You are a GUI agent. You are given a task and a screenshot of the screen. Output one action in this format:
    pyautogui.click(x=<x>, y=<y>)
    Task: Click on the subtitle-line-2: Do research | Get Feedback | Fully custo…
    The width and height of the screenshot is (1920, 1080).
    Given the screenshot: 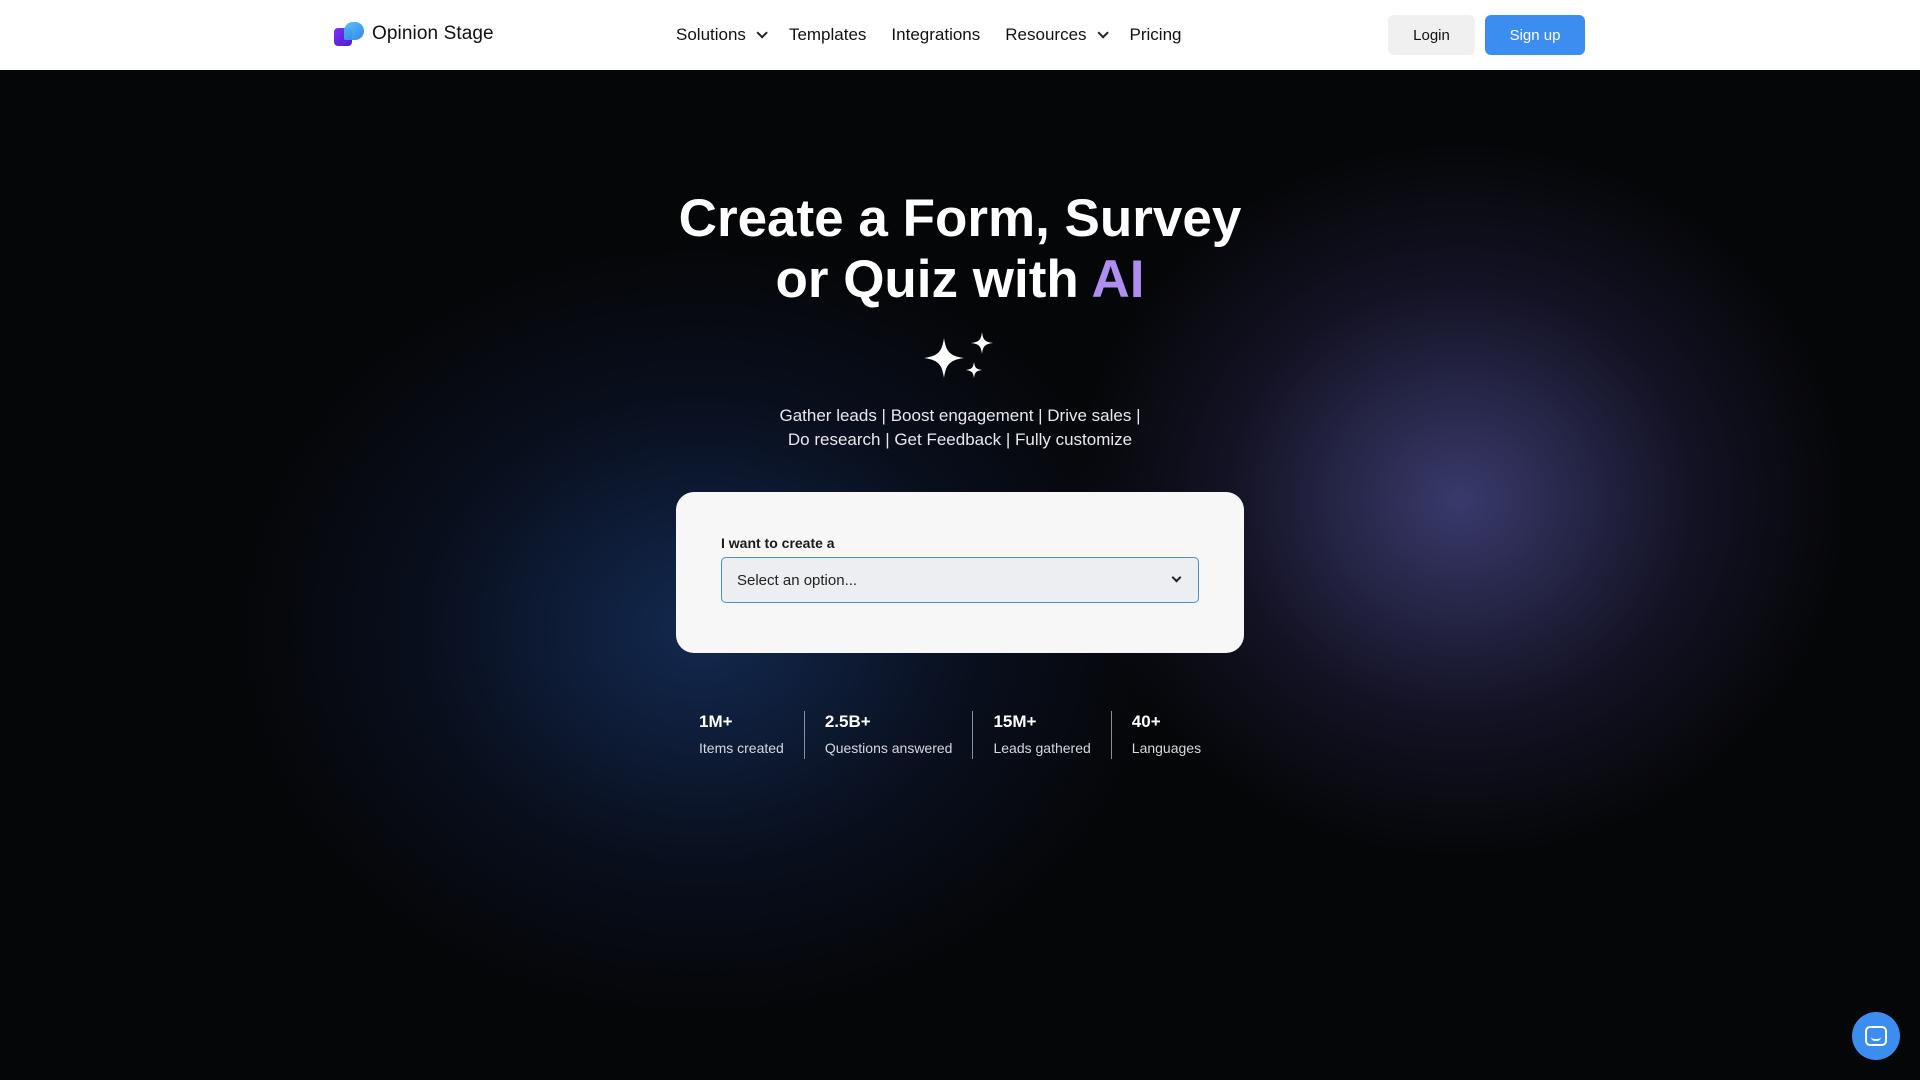 What is the action you would take?
    pyautogui.click(x=960, y=439)
    